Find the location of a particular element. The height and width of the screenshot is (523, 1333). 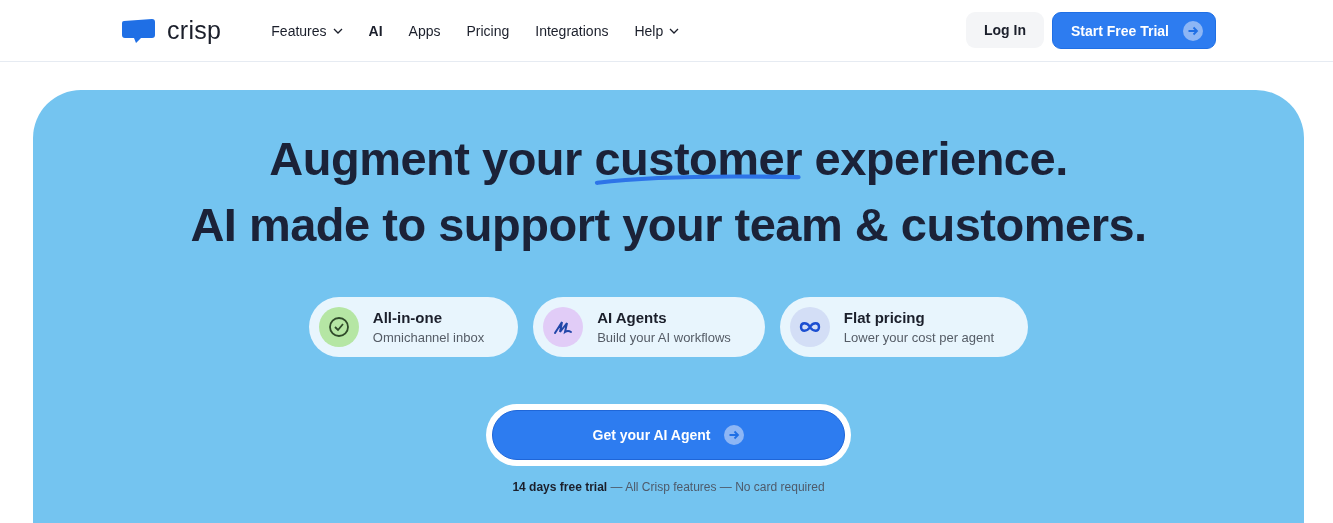

nav-link: Integrations is located at coordinates (572, 30).